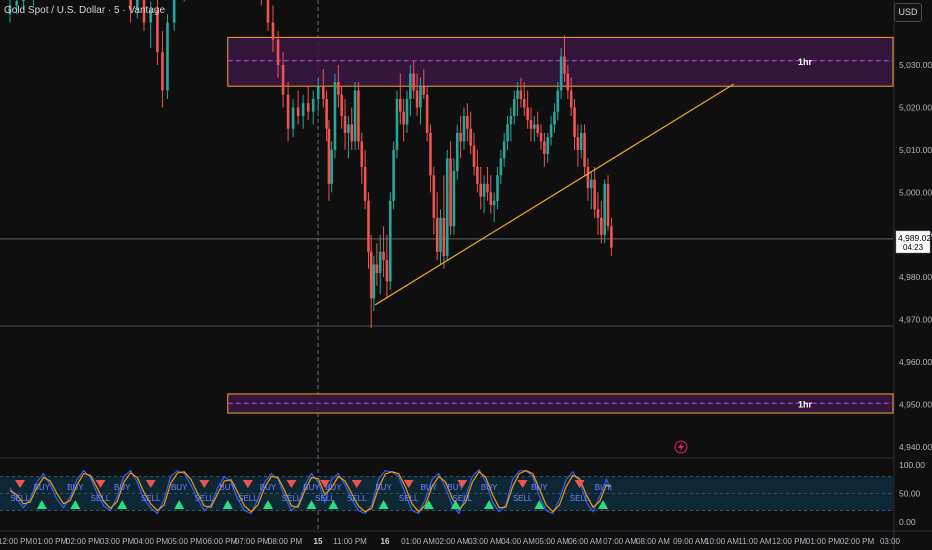  I want to click on time-tick-label: 08:00 AM, so click(653, 541).